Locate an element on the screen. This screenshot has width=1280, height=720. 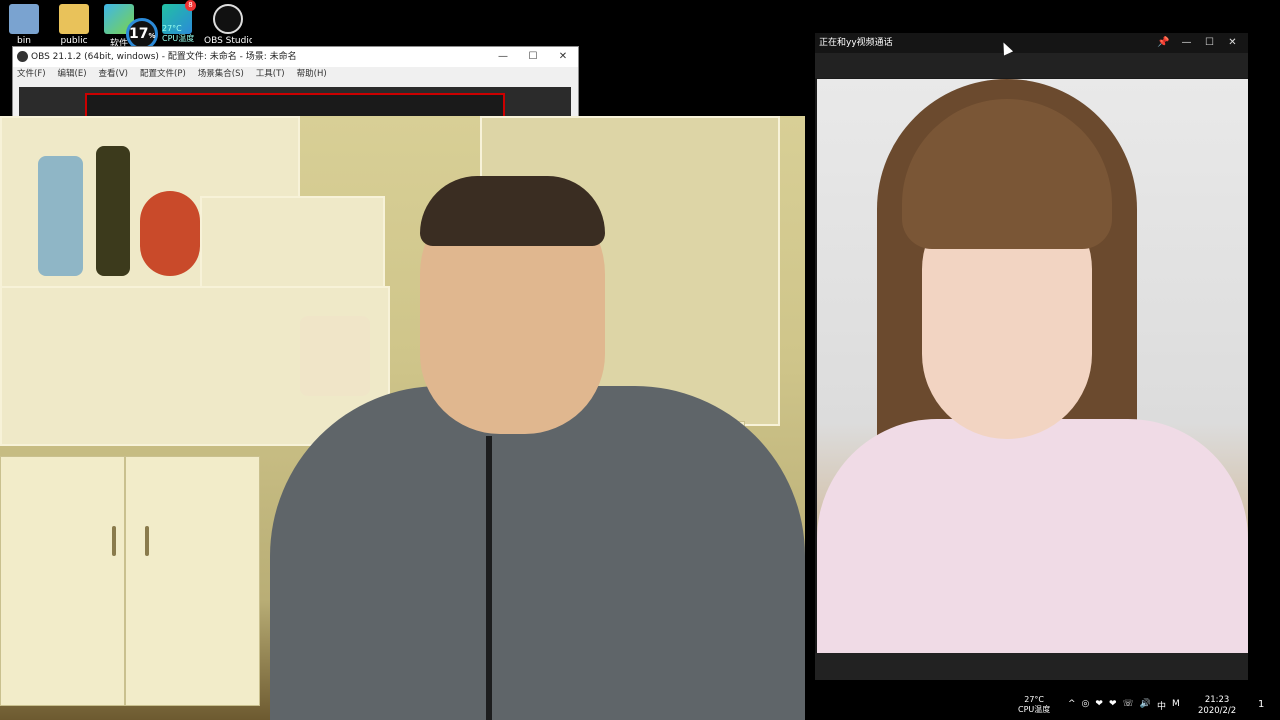
notification-center-icon: 1 is located at coordinates (1261, 704).